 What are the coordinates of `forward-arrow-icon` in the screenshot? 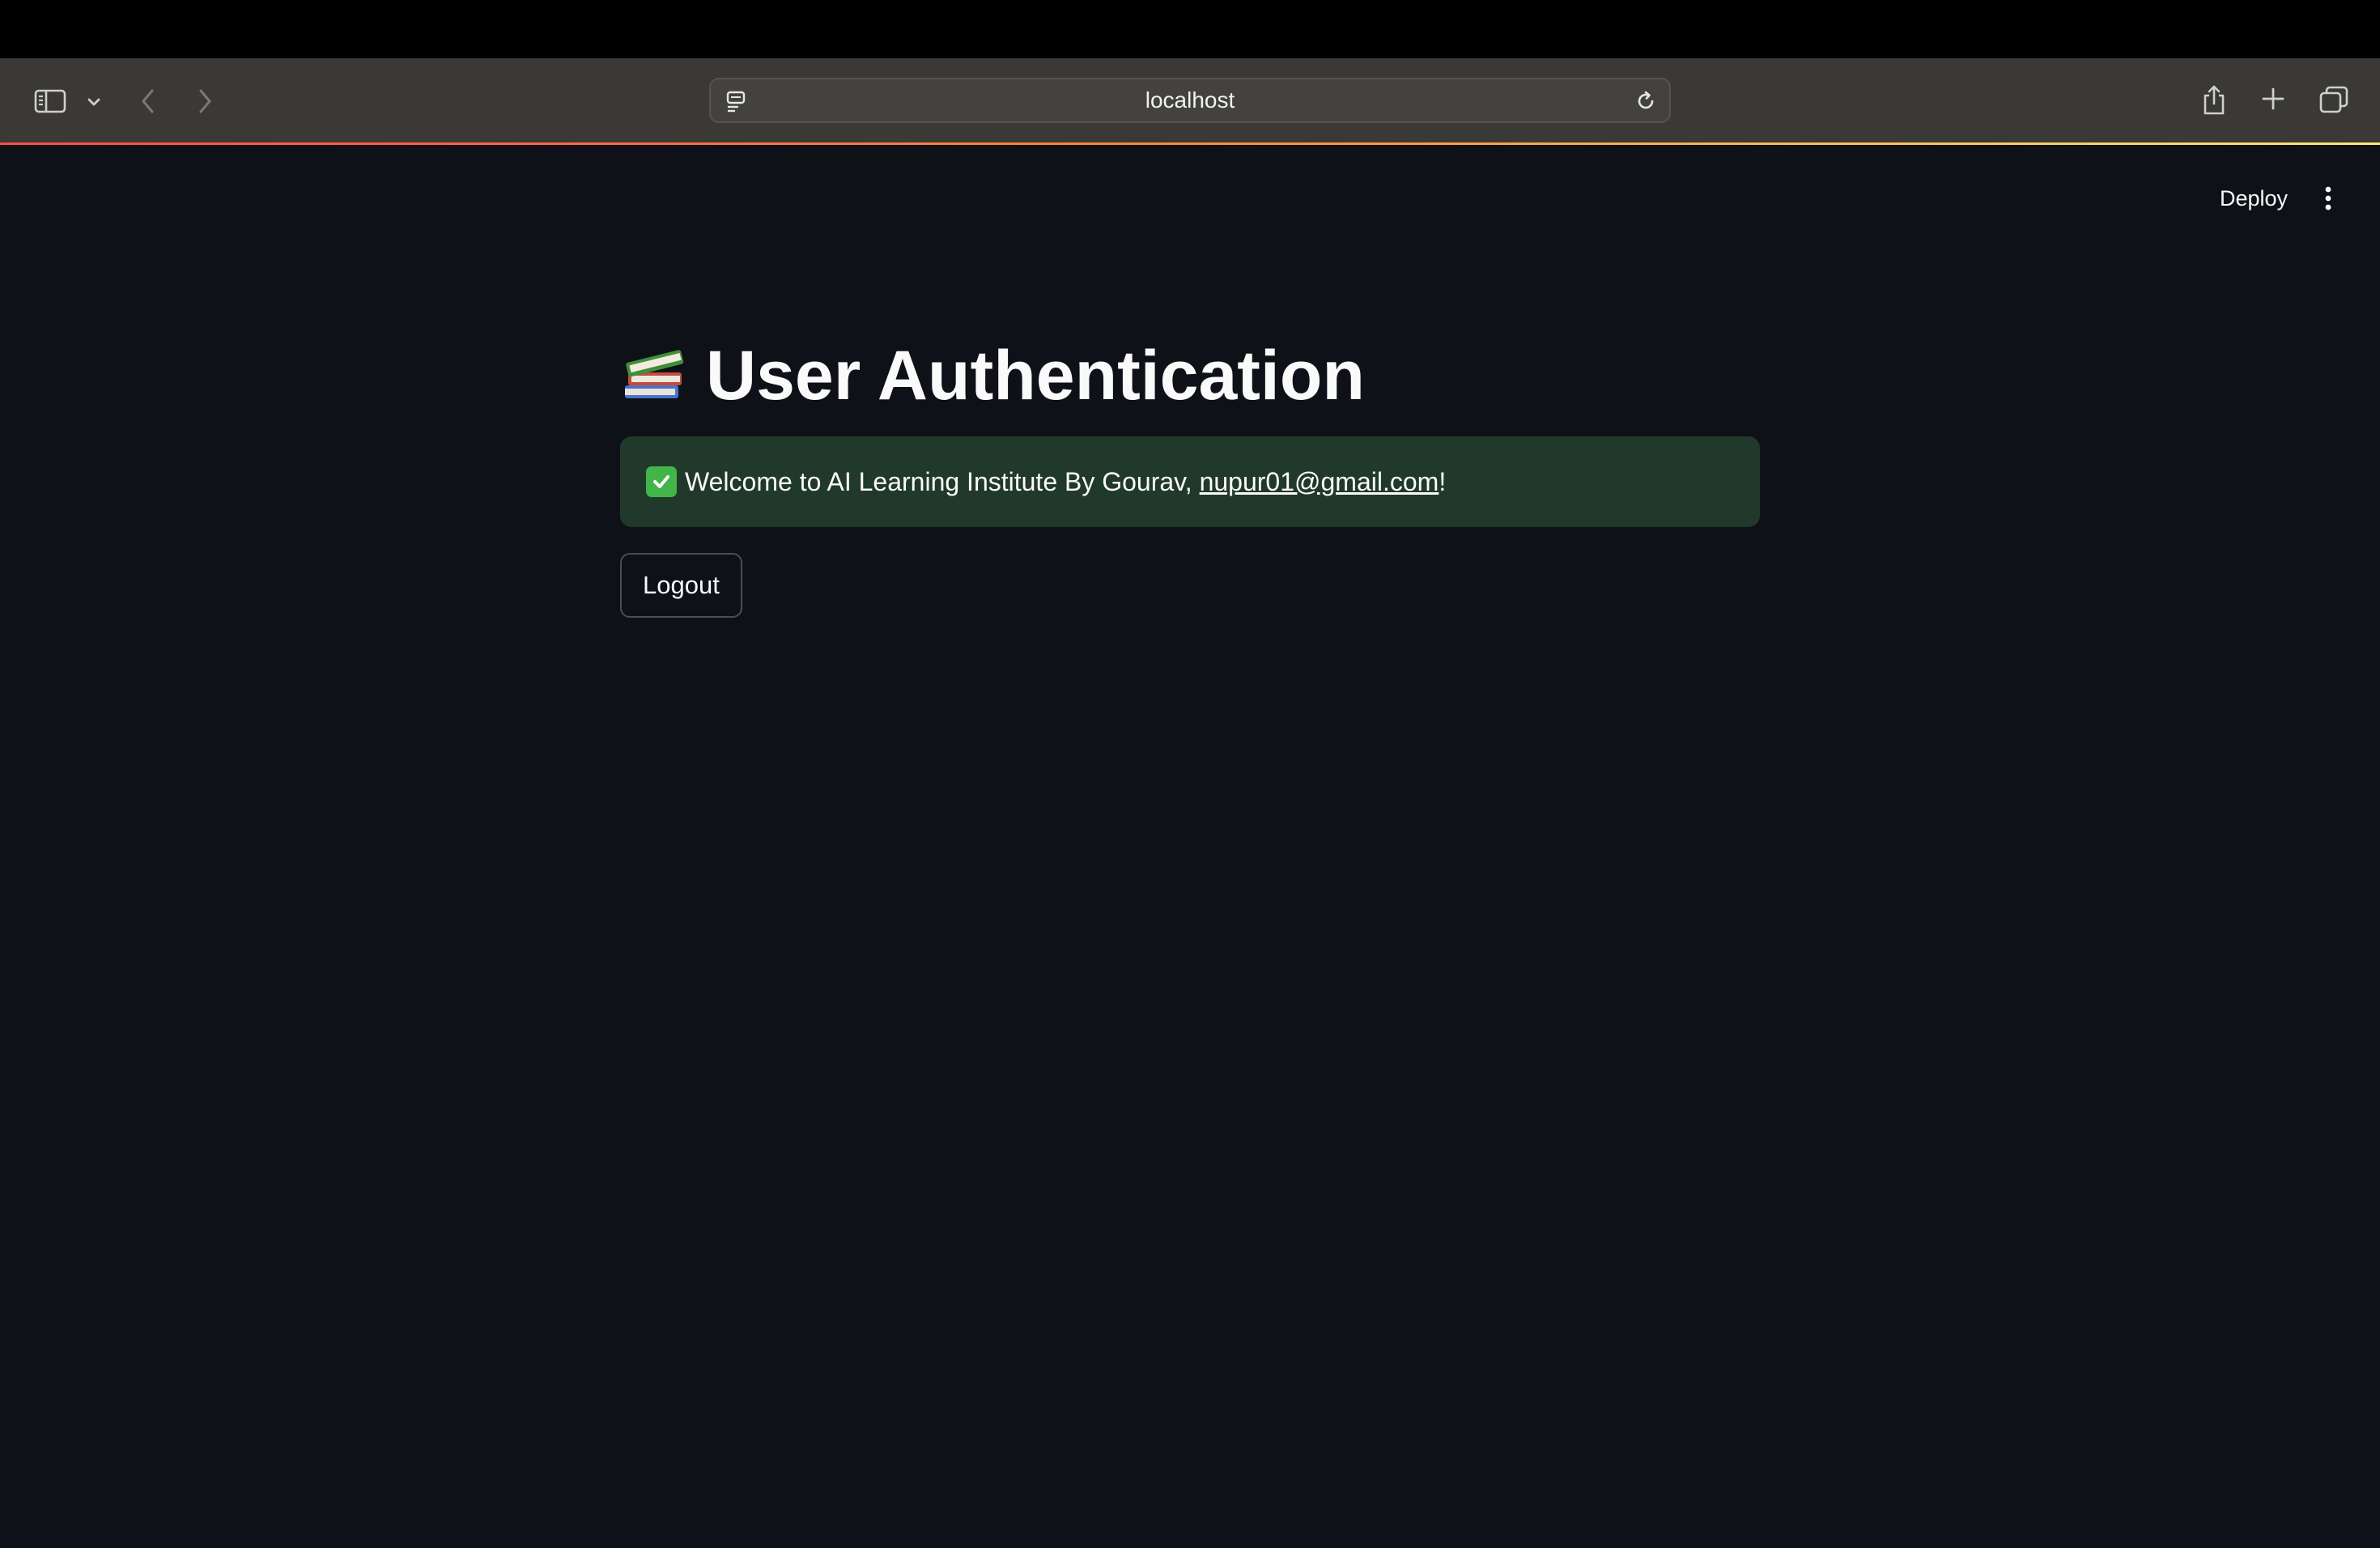 It's located at (205, 101).